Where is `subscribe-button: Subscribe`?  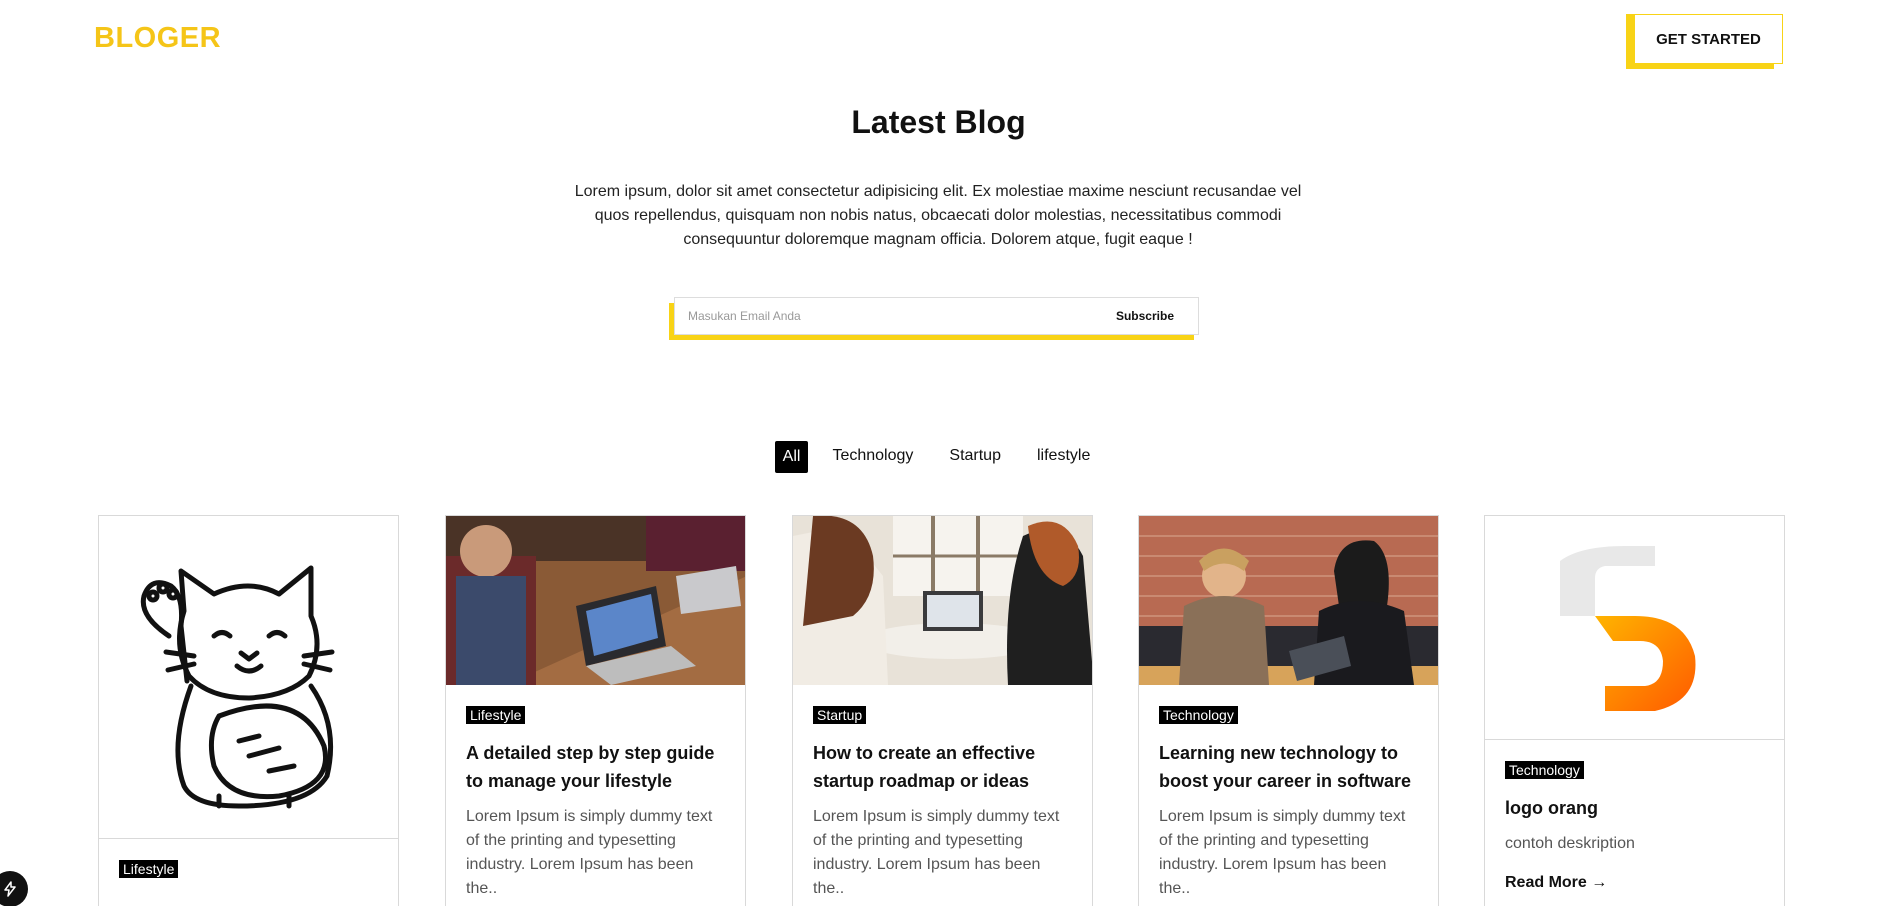
subscribe-button: Subscribe is located at coordinates (1152, 316).